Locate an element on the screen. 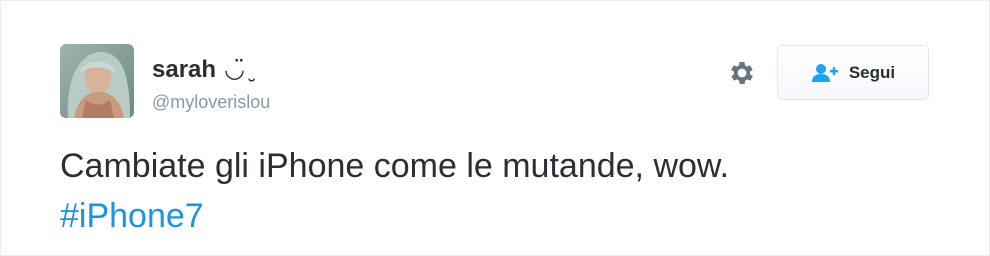 This screenshot has width=990, height=256. user-name: sarah ◡̈ ̮ is located at coordinates (202, 70).